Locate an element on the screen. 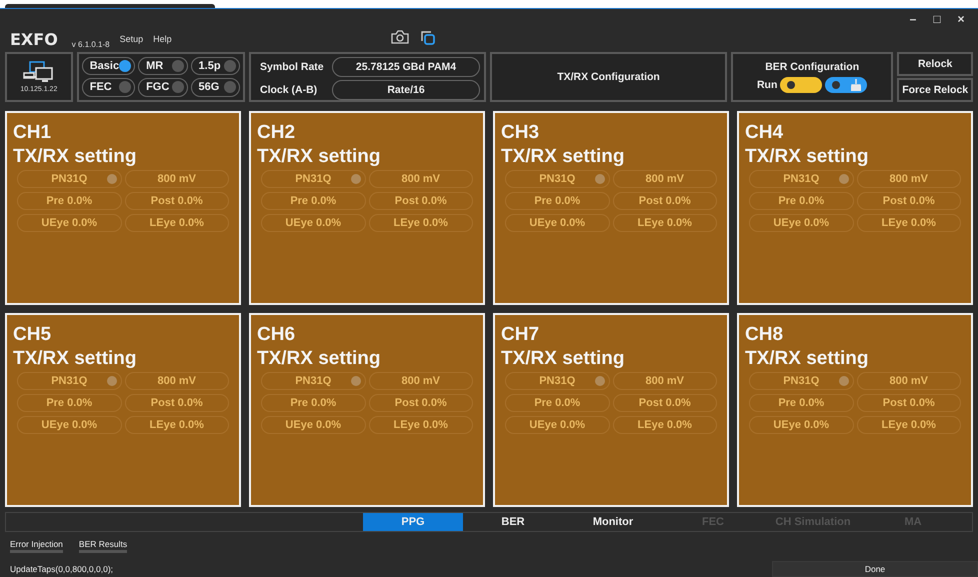 The image size is (978, 577). sub-tab: BER Results is located at coordinates (103, 545).